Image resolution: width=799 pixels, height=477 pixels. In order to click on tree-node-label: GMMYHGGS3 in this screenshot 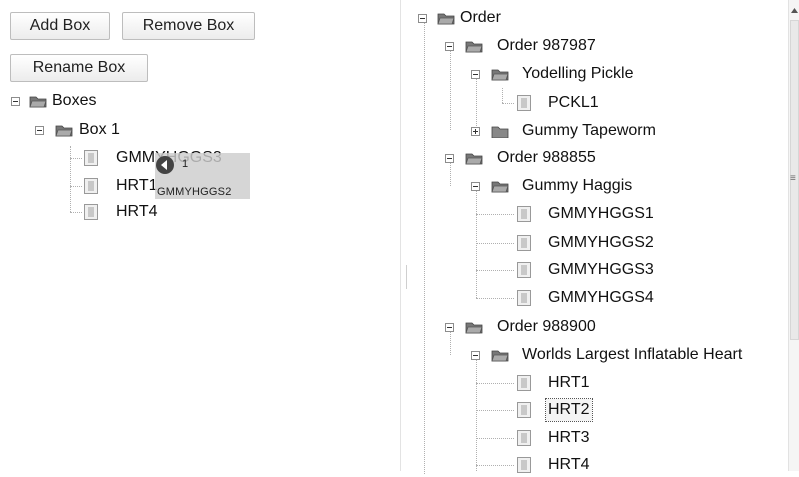, I will do `click(601, 269)`.